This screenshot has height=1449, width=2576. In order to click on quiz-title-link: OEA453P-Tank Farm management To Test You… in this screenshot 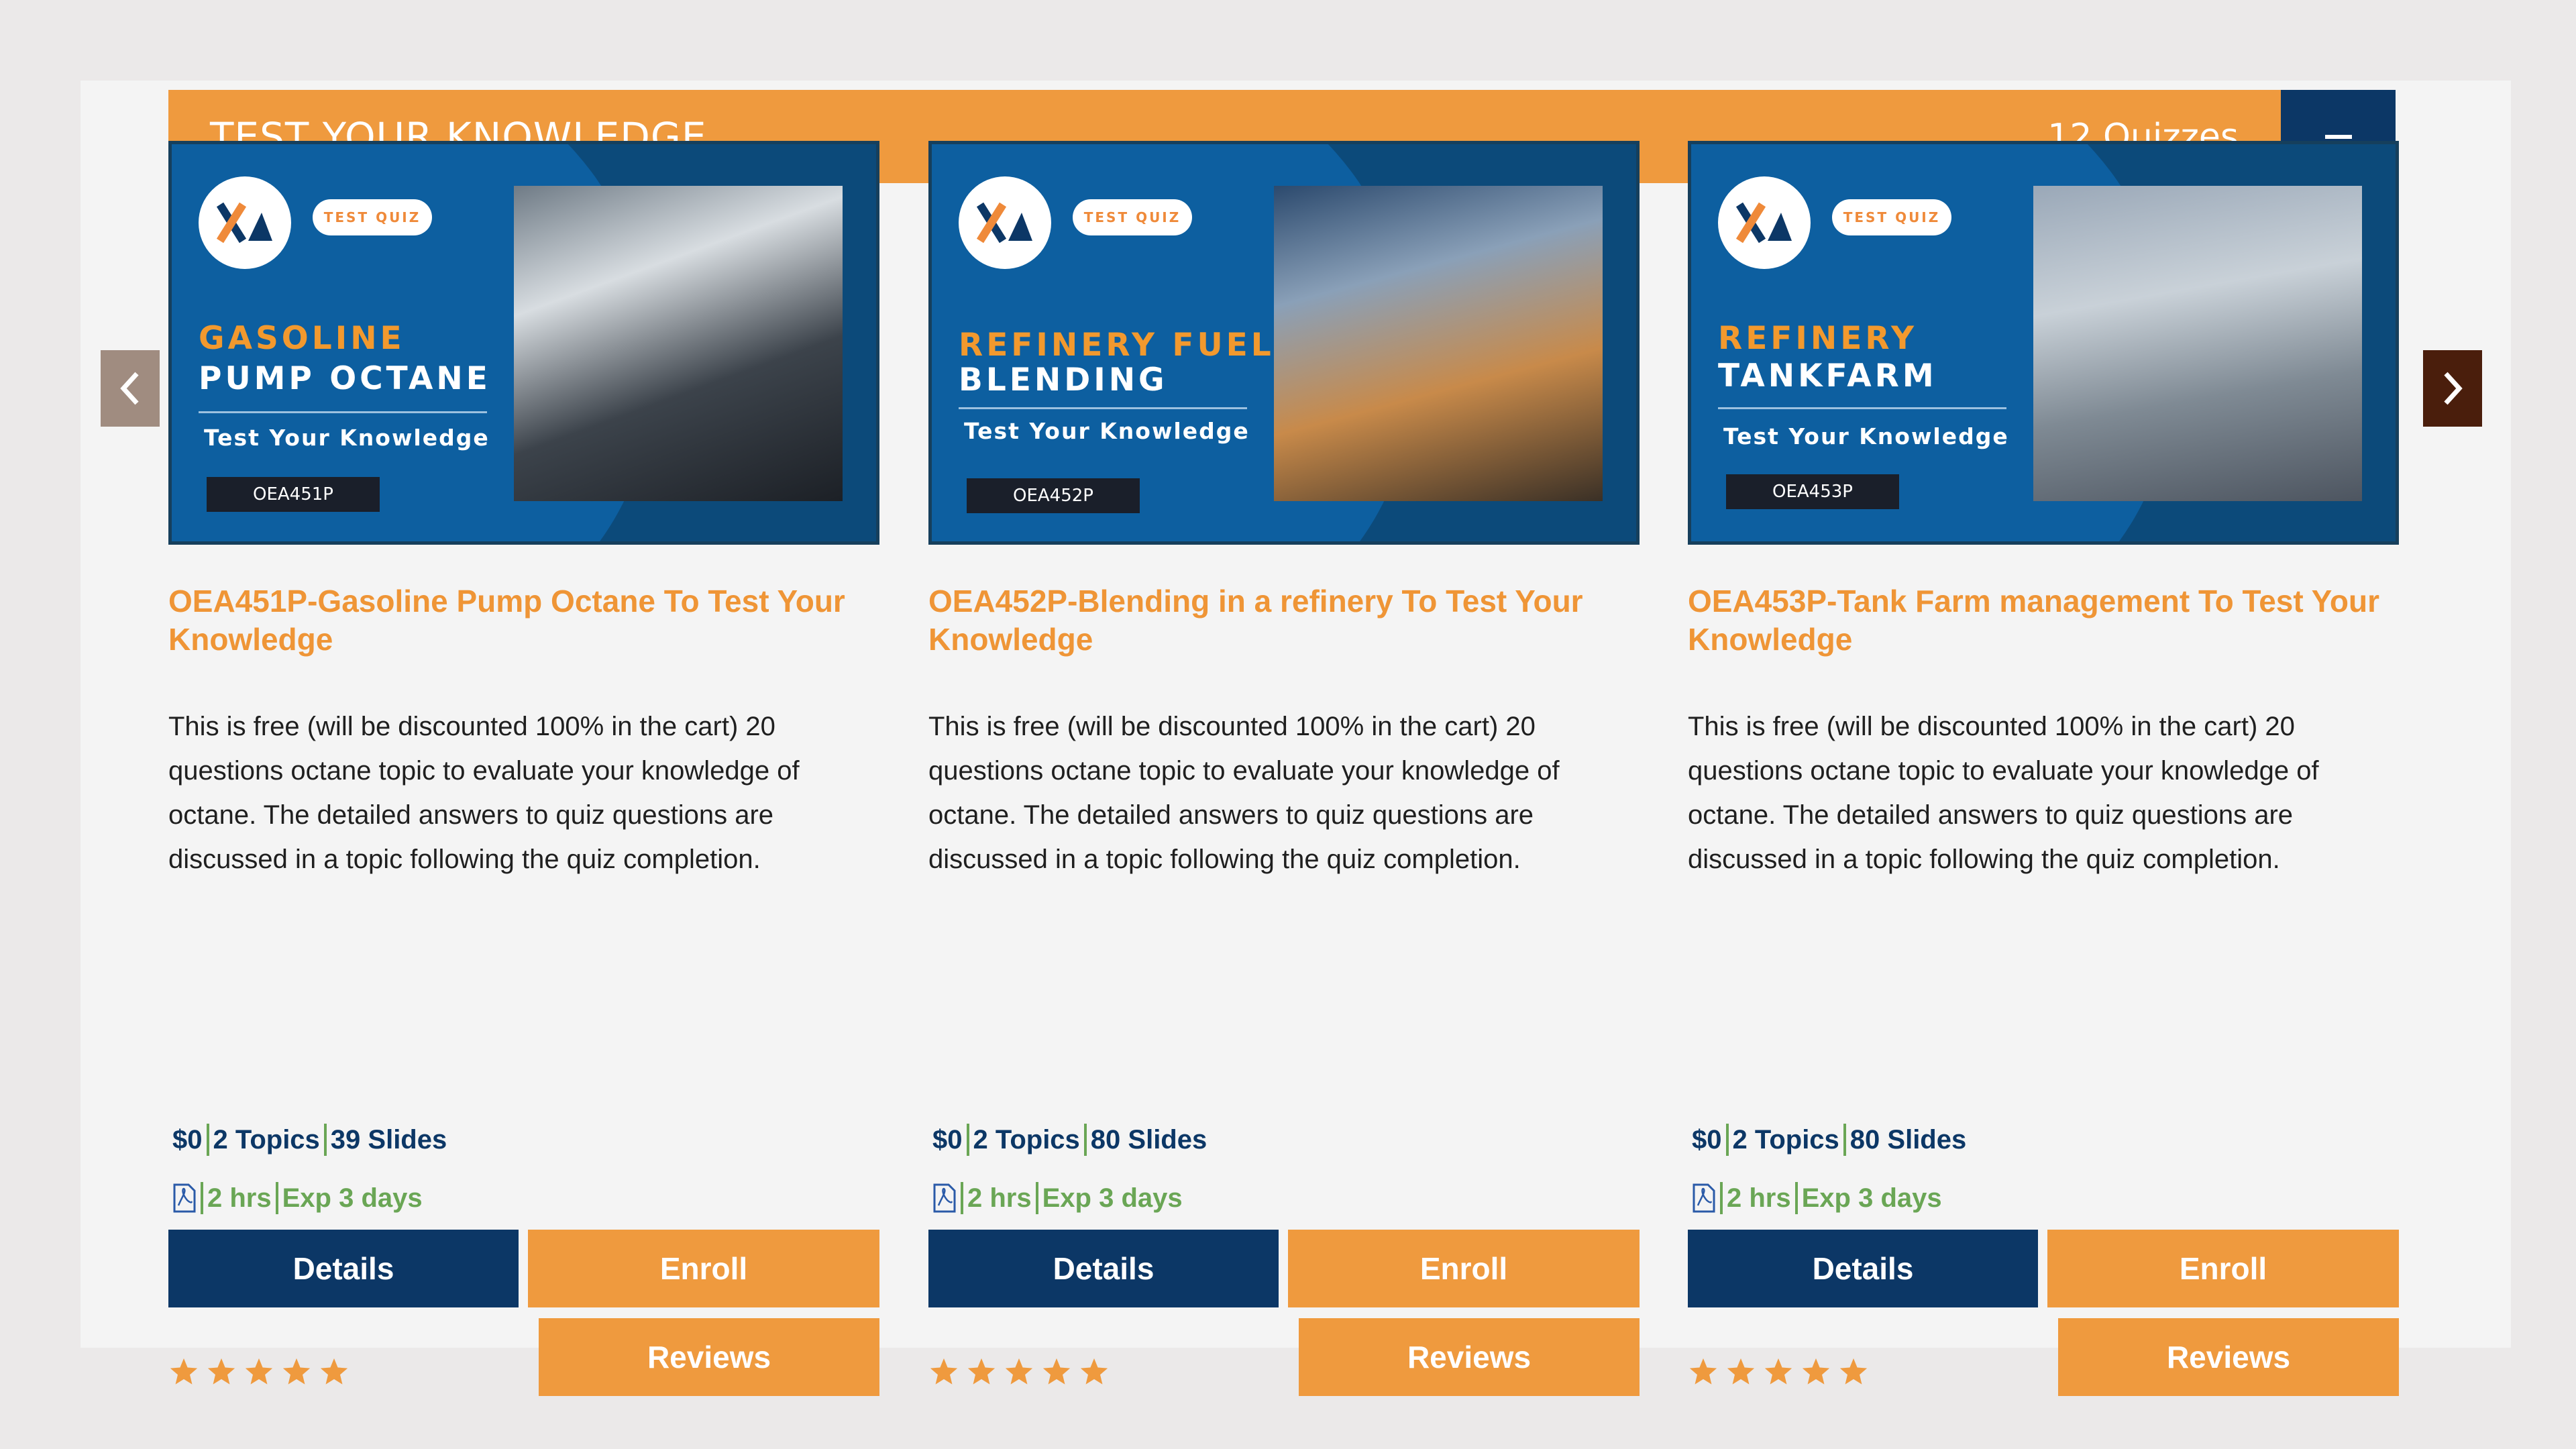, I will do `click(2043, 620)`.